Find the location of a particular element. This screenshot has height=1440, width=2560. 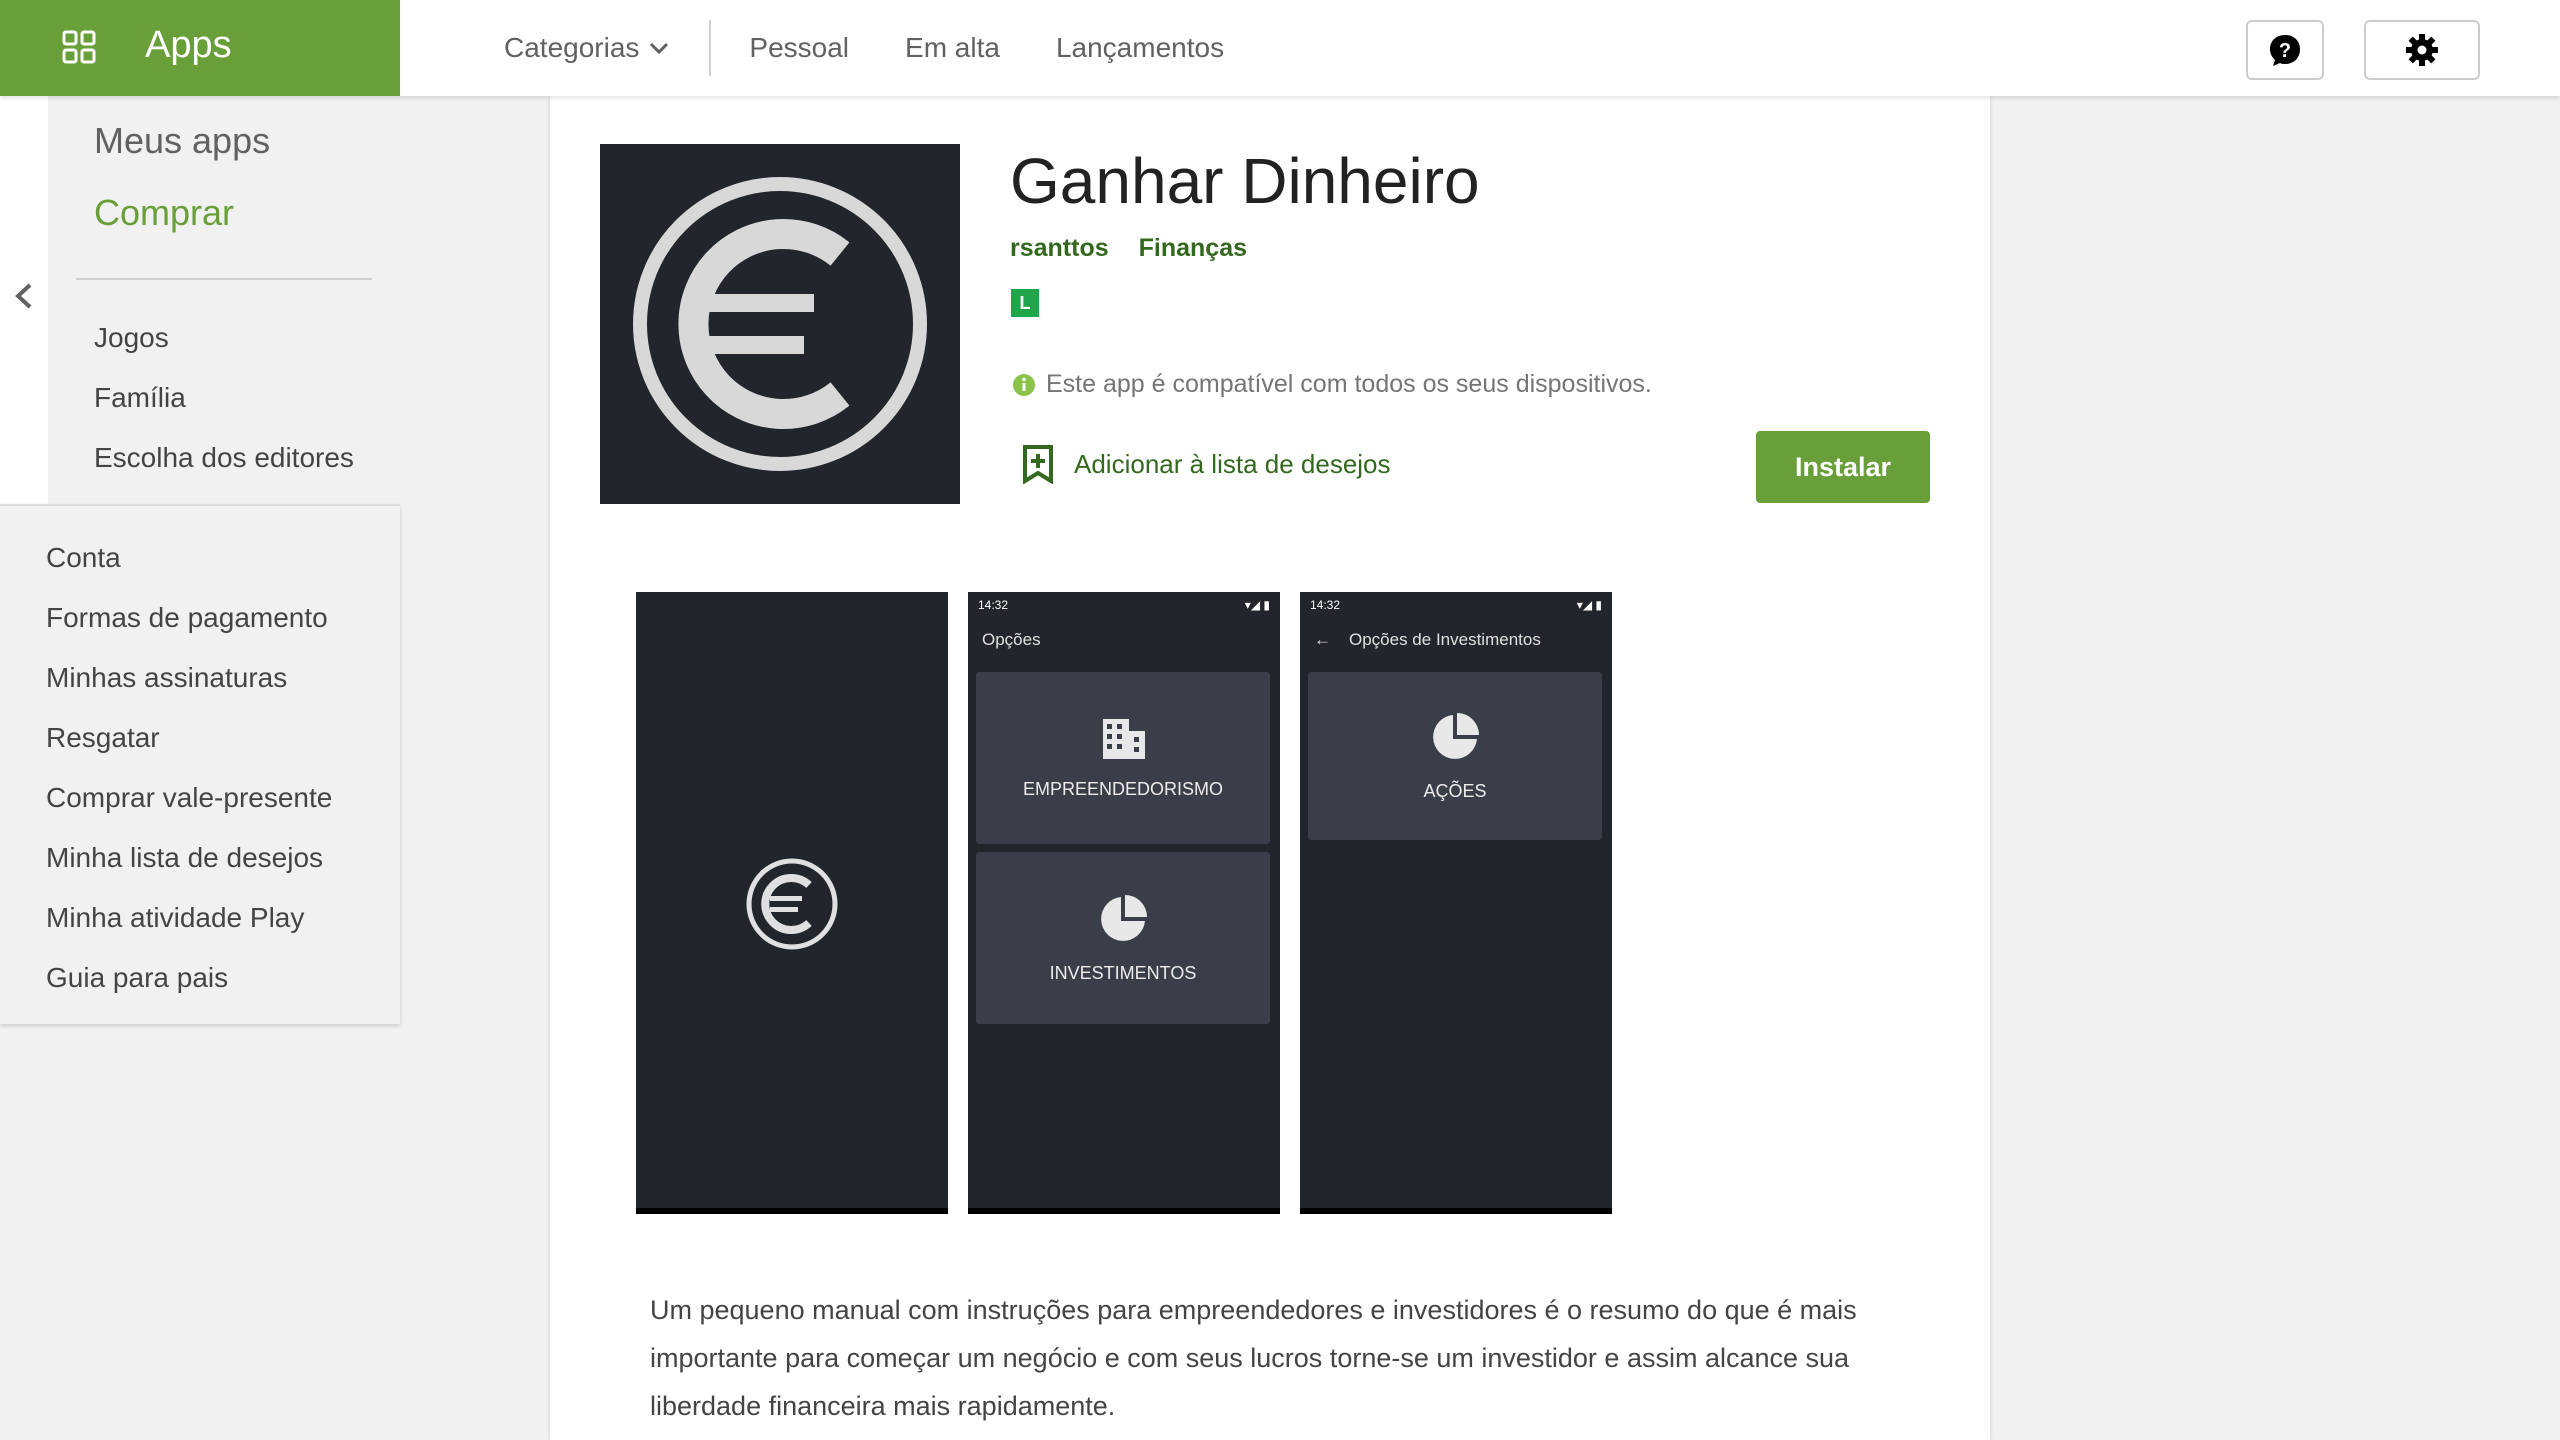

categories-label: Categorias is located at coordinates (572, 47).